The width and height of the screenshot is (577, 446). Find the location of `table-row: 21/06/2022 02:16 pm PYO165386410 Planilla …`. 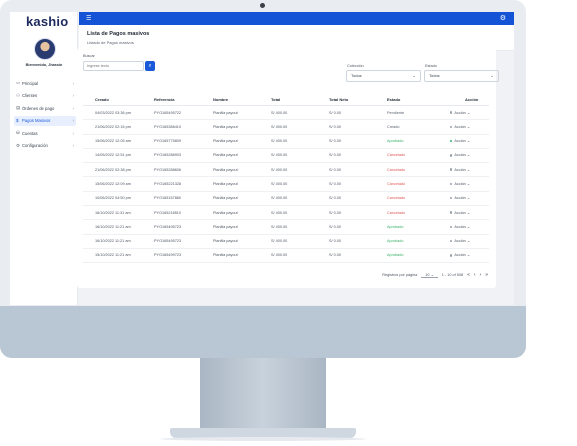

table-row: 21/06/2022 02:16 pm PYO165386410 Planilla … is located at coordinates (286, 127).